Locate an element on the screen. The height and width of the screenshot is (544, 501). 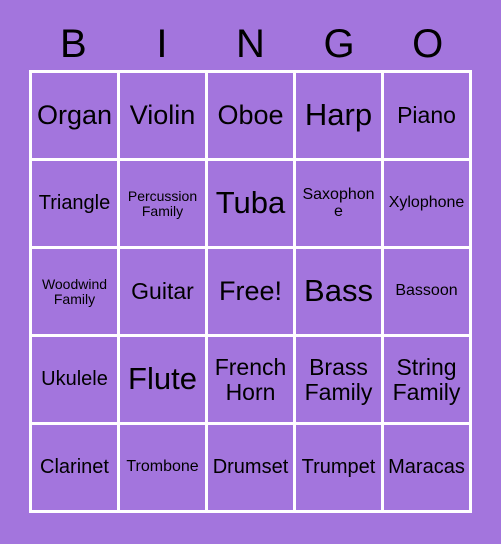
bingo-cell-r5c5: Maracas is located at coordinates (426, 467).